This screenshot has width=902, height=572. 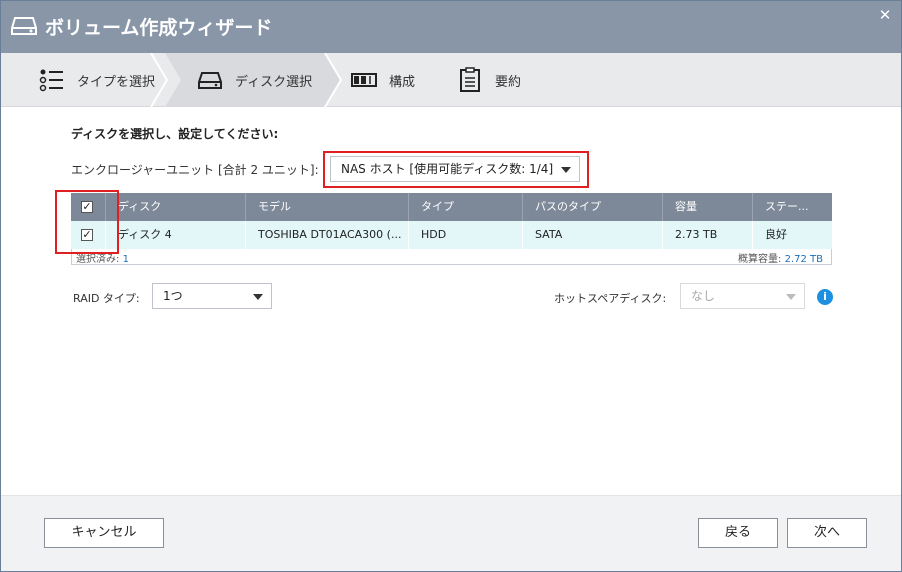 What do you see at coordinates (274, 82) in the screenshot?
I see `step-label: ディスク選択` at bounding box center [274, 82].